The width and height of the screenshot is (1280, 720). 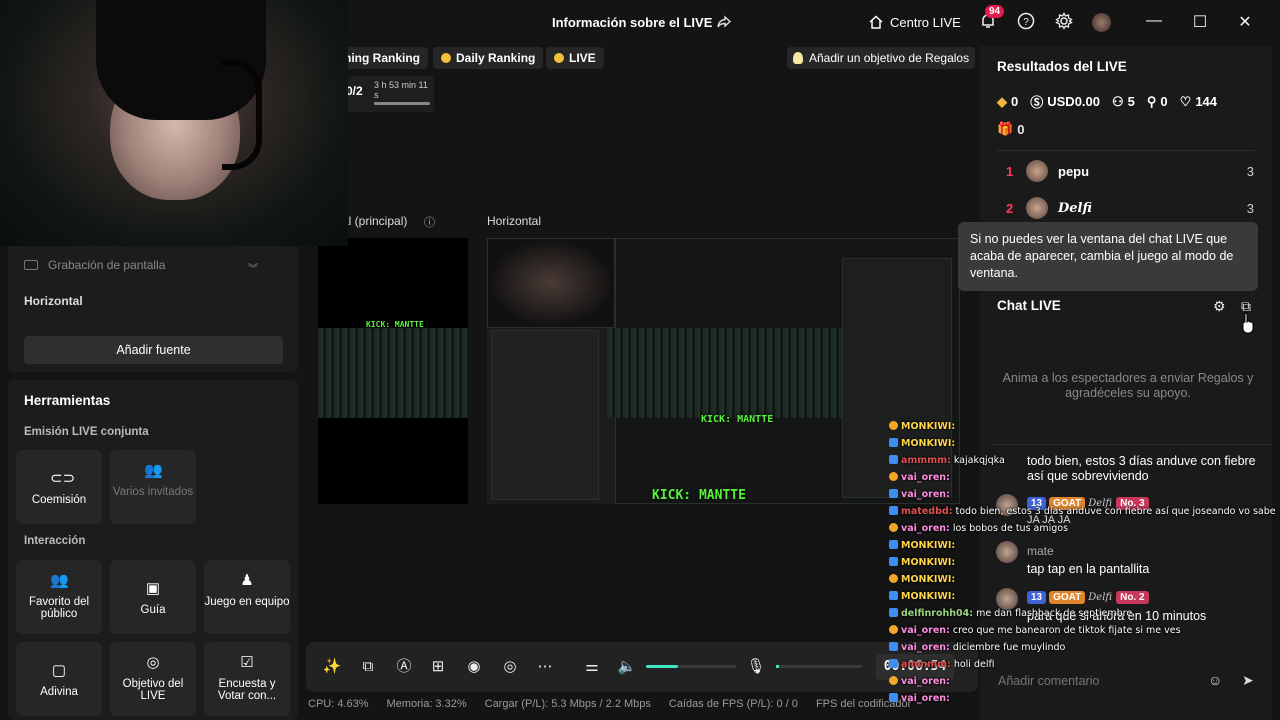 What do you see at coordinates (153, 690) in the screenshot?
I see `live-goal-label: Objetivo del LIVE` at bounding box center [153, 690].